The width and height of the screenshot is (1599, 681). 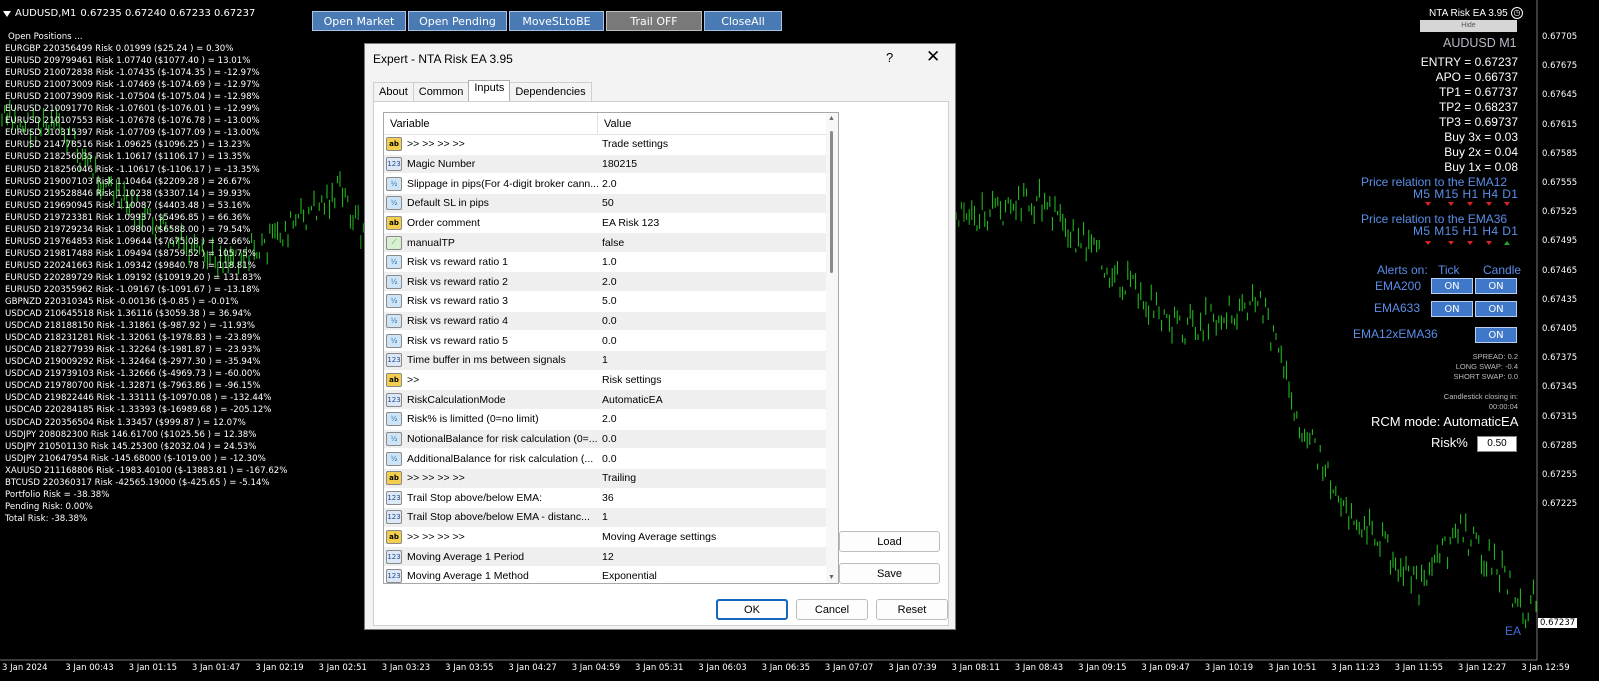 I want to click on down-arrow-icon, so click(x=1470, y=243).